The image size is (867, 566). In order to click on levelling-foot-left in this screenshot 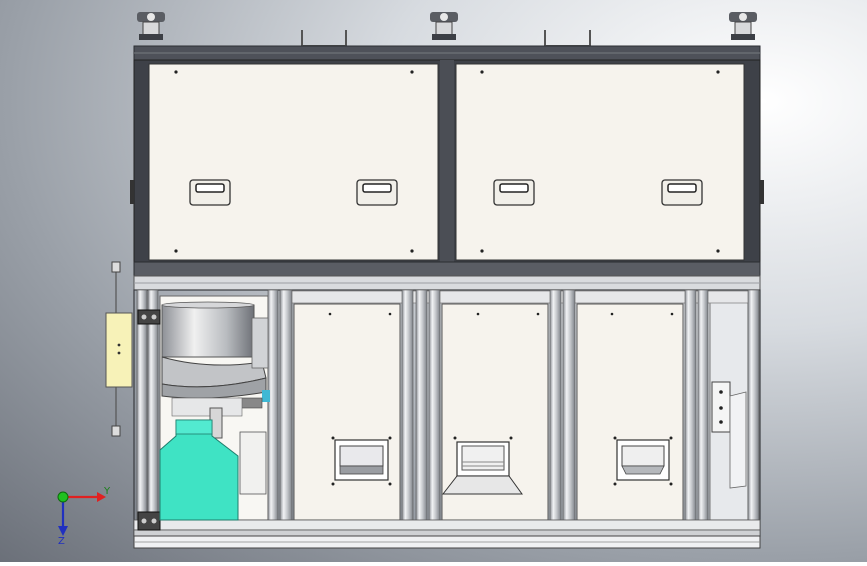, I will do `click(151, 26)`.